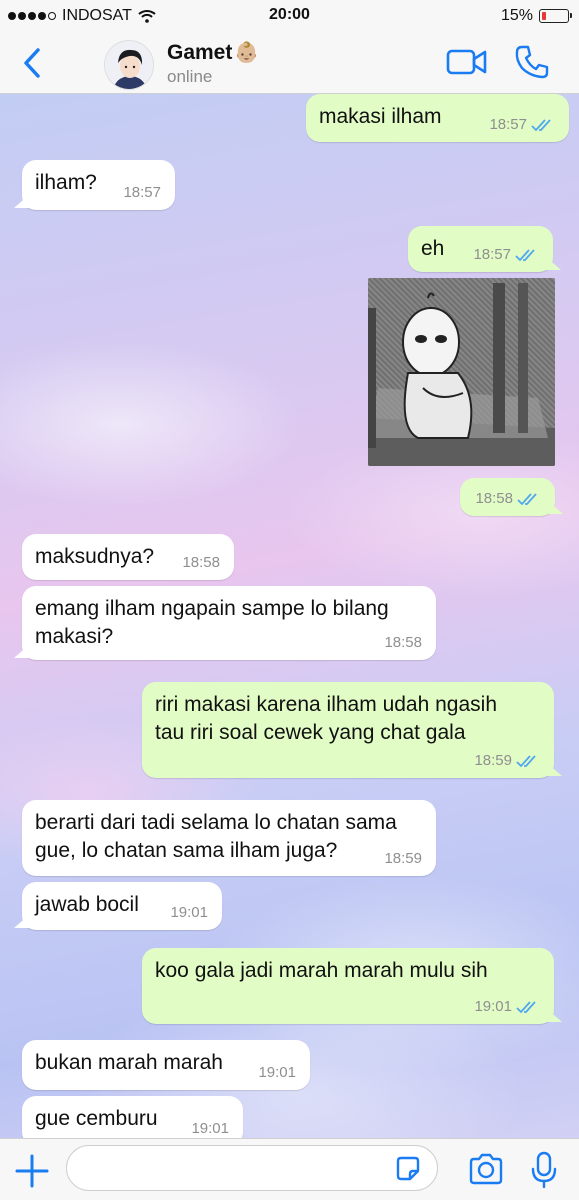 The height and width of the screenshot is (1200, 579). I want to click on microphone-icon, so click(544, 1170).